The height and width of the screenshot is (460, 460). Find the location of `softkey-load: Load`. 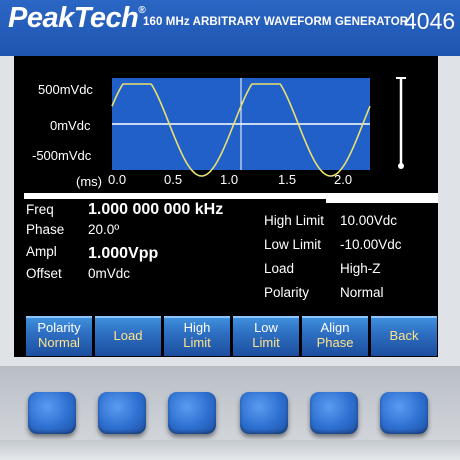

softkey-load: Load is located at coordinates (128, 336).